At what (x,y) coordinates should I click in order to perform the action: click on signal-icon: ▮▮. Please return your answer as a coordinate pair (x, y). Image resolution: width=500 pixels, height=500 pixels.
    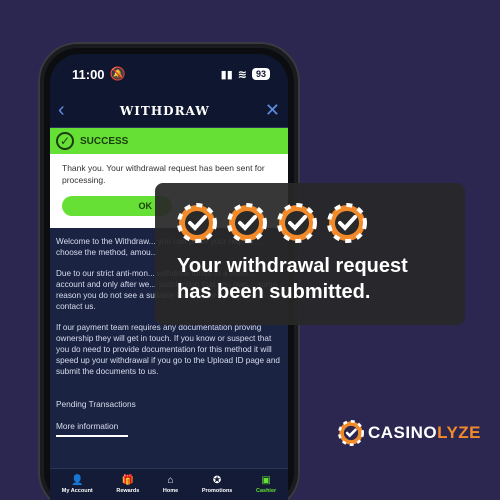
    Looking at the image, I should click on (226, 74).